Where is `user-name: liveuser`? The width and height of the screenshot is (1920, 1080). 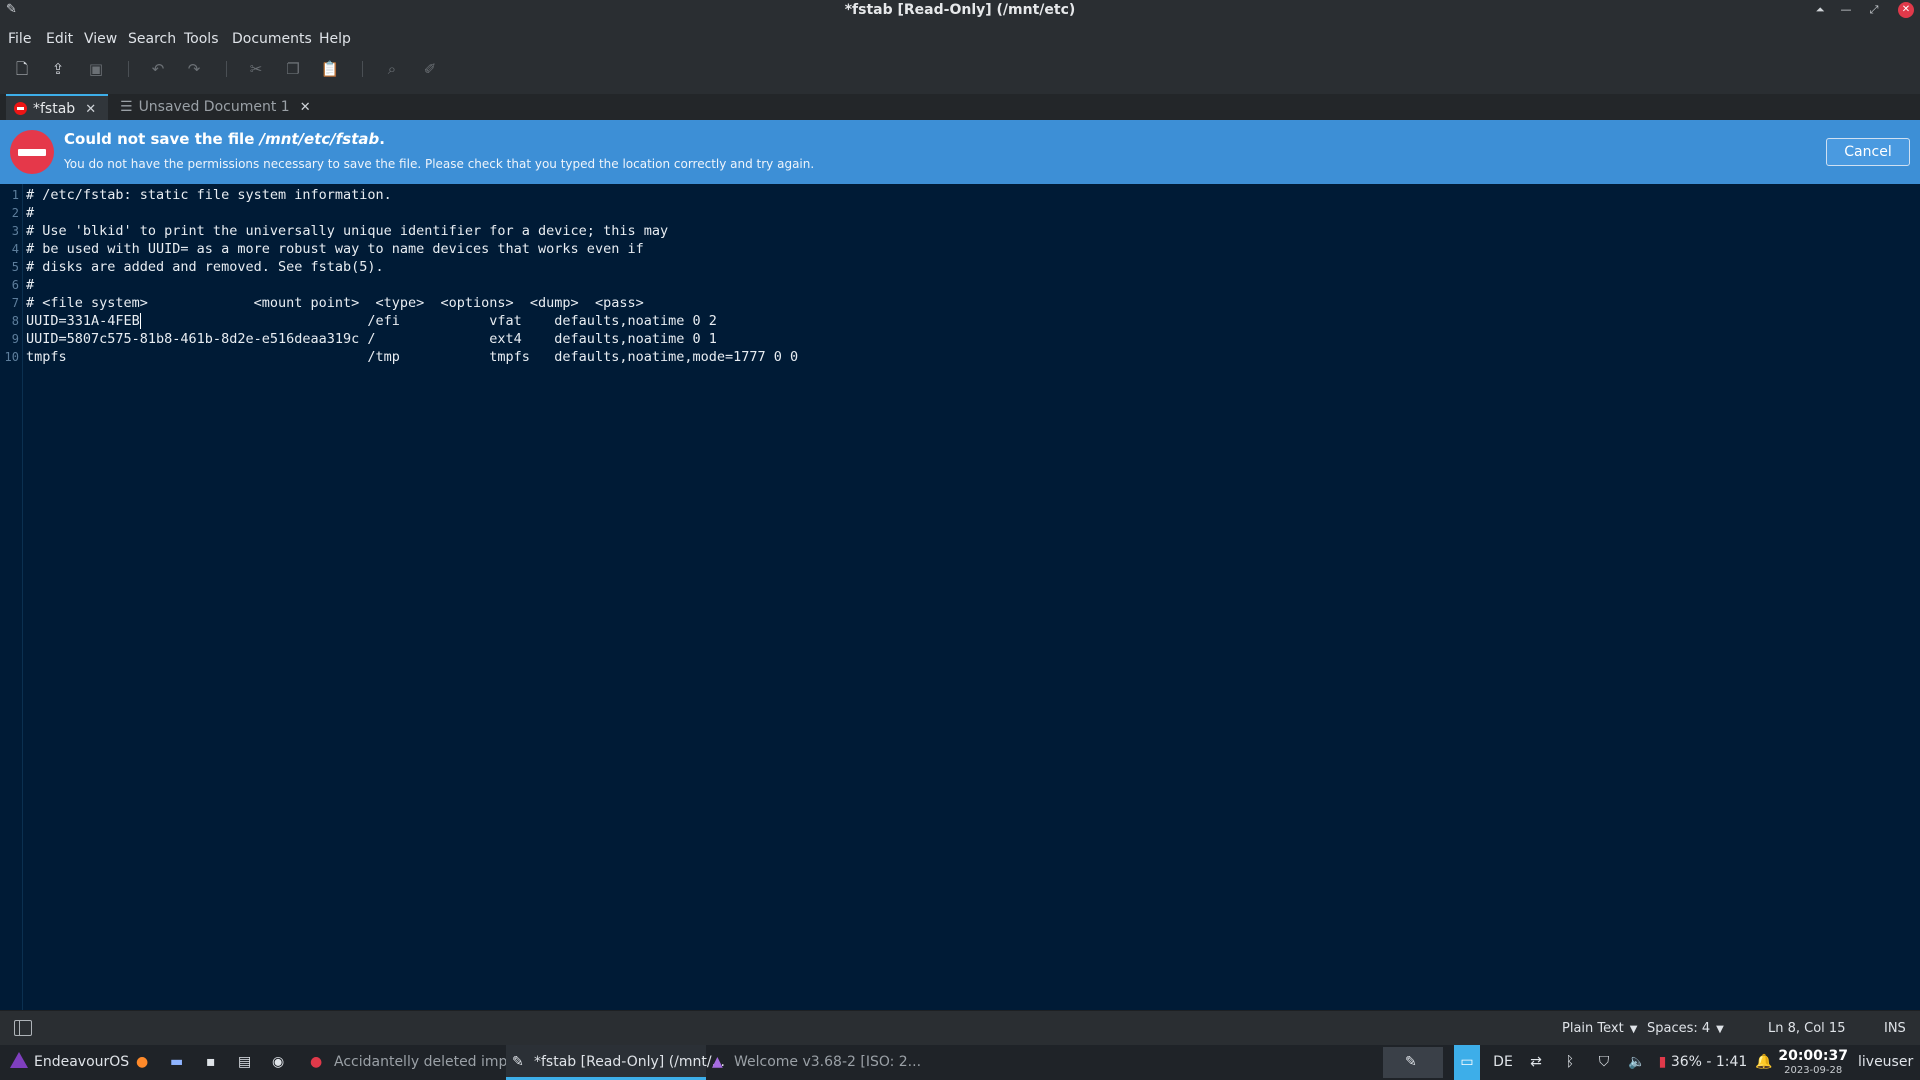
user-name: liveuser is located at coordinates (1885, 1062).